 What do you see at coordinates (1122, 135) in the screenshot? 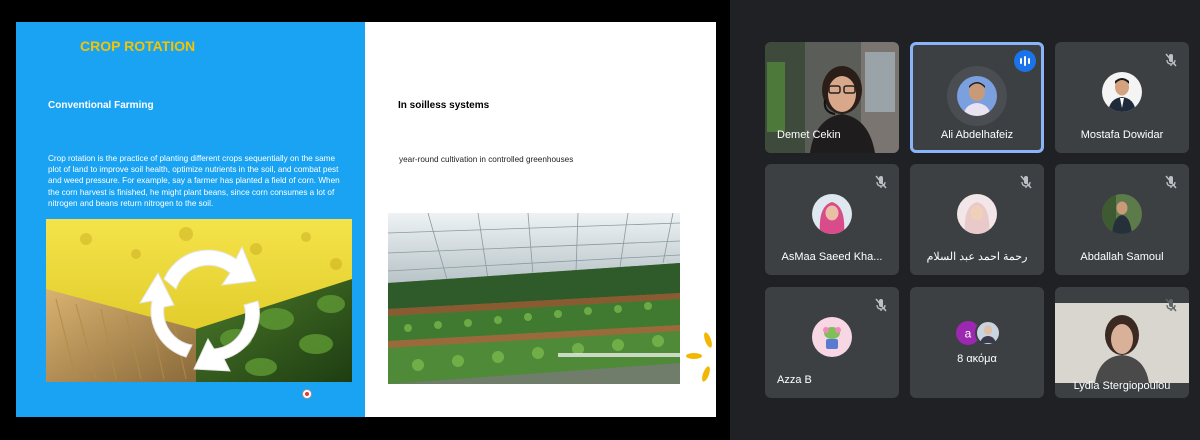
I see `participant-name: Mostafa Dowidar` at bounding box center [1122, 135].